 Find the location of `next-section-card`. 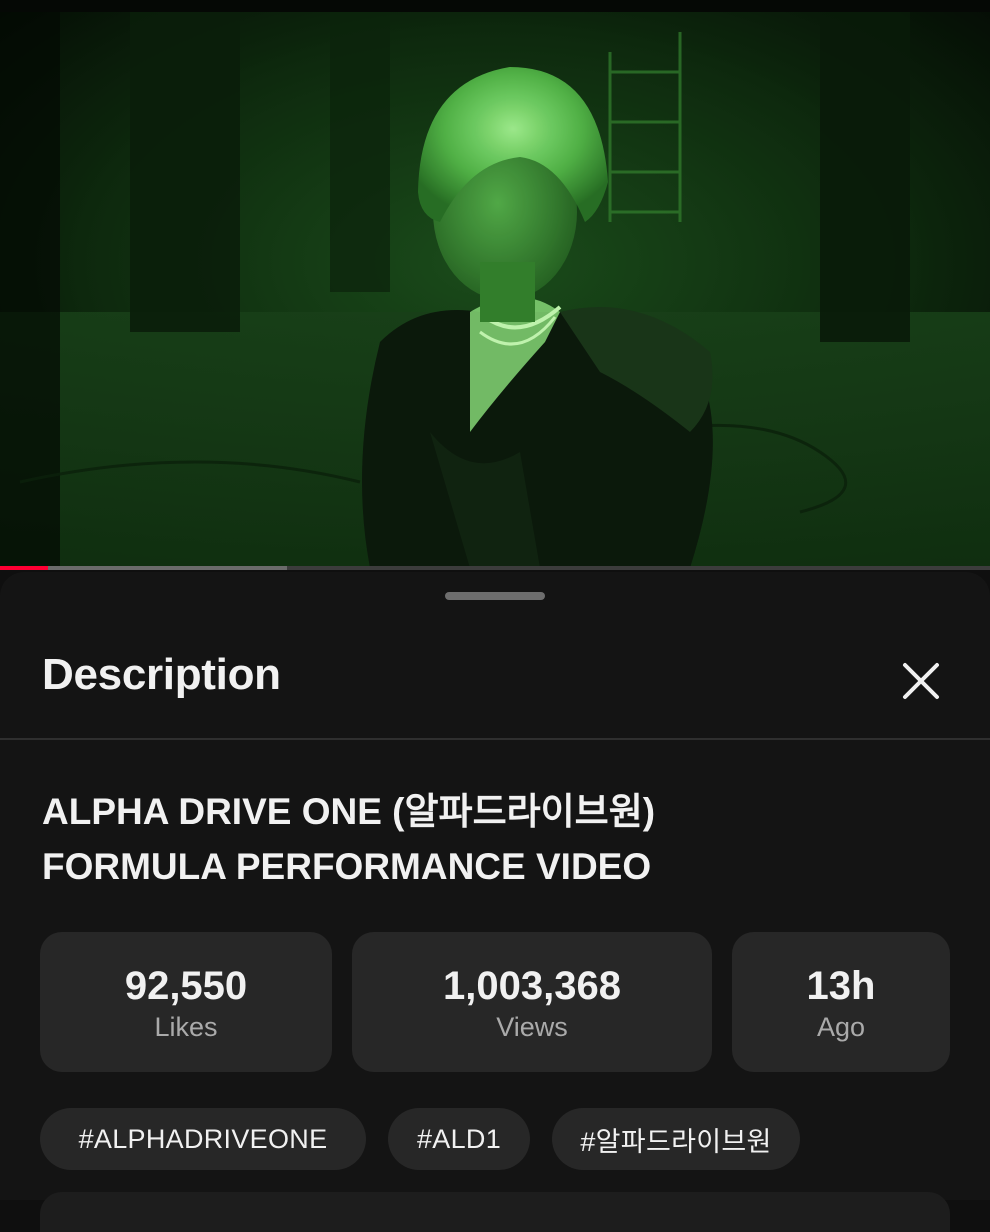

next-section-card is located at coordinates (495, 1212).